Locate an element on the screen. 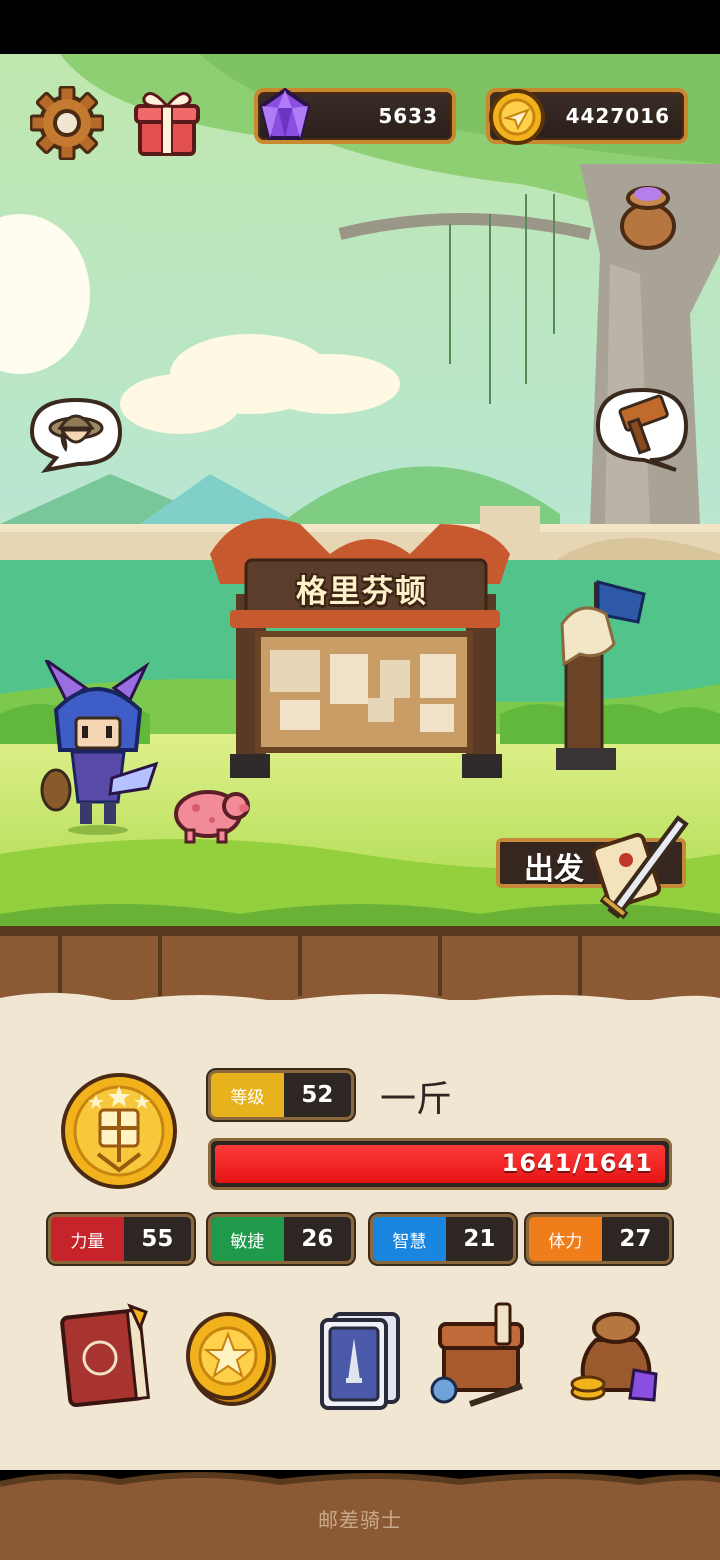  player-name: 一斤 is located at coordinates (416, 1099).